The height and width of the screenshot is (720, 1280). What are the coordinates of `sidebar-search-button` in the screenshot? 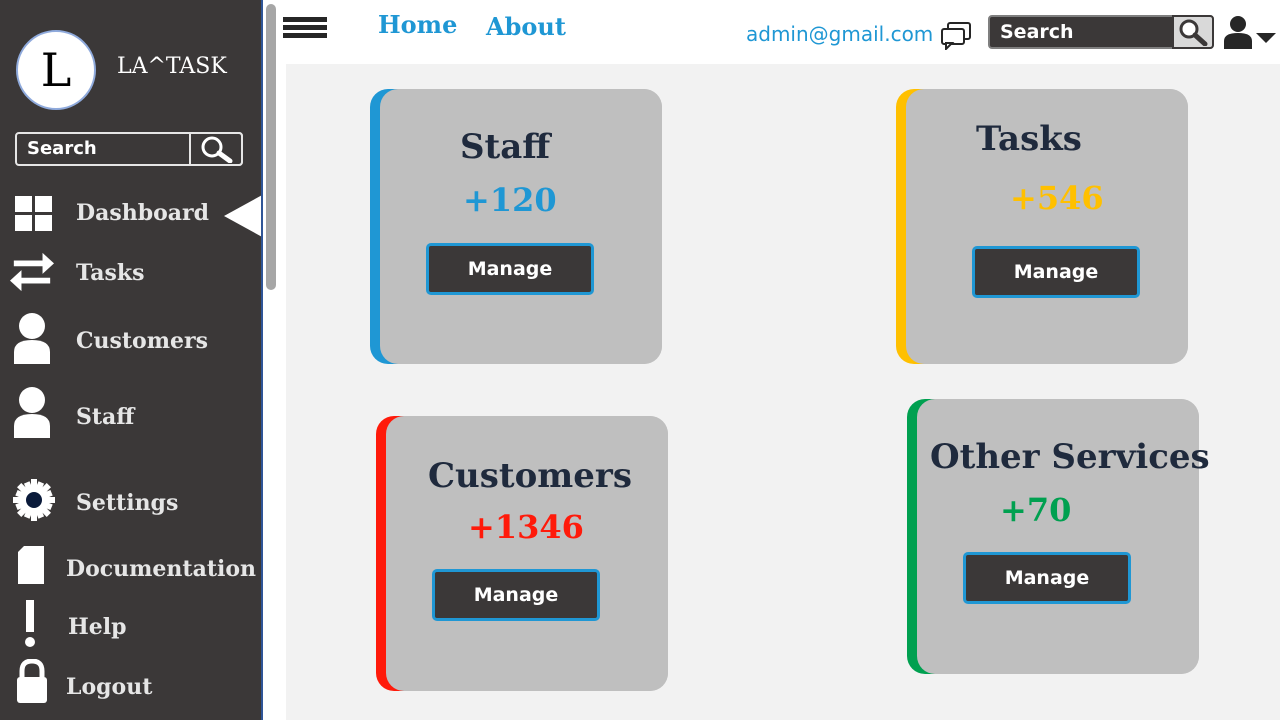 It's located at (216, 149).